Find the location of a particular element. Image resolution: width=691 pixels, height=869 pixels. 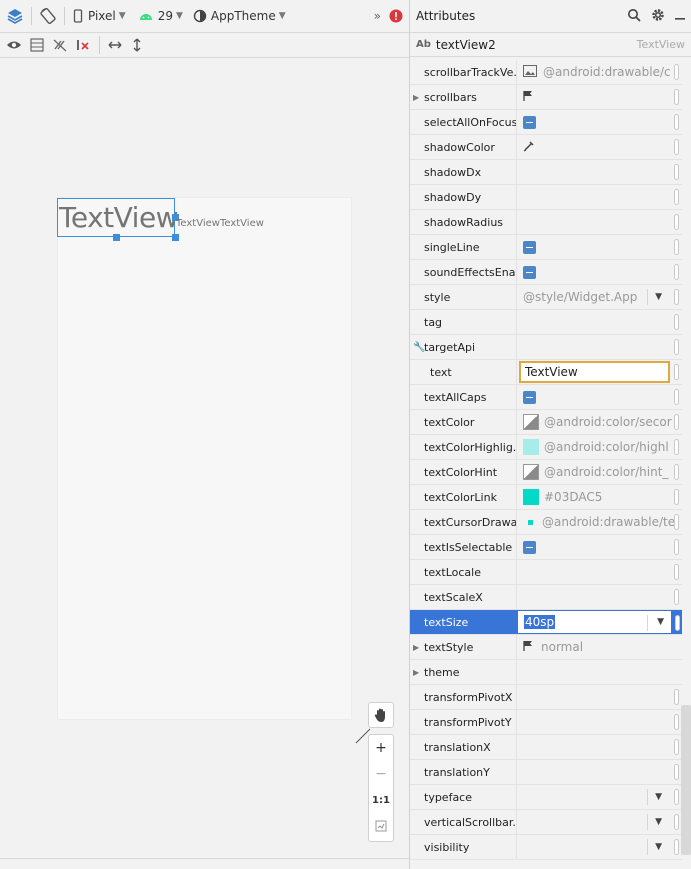

attribute-row: transformPivotY is located at coordinates (546, 722).